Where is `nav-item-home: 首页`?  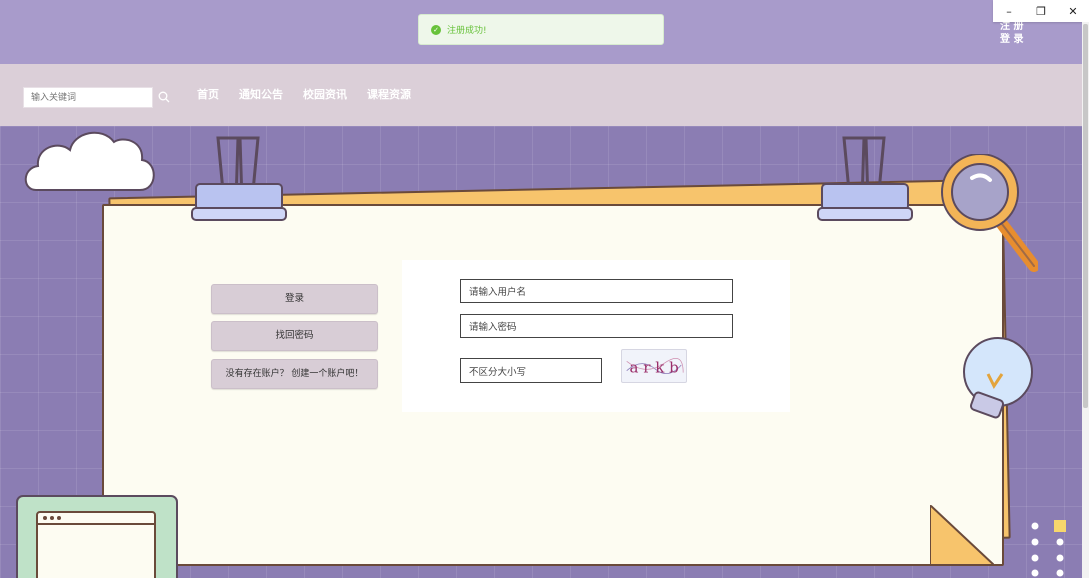 nav-item-home: 首页 is located at coordinates (208, 95).